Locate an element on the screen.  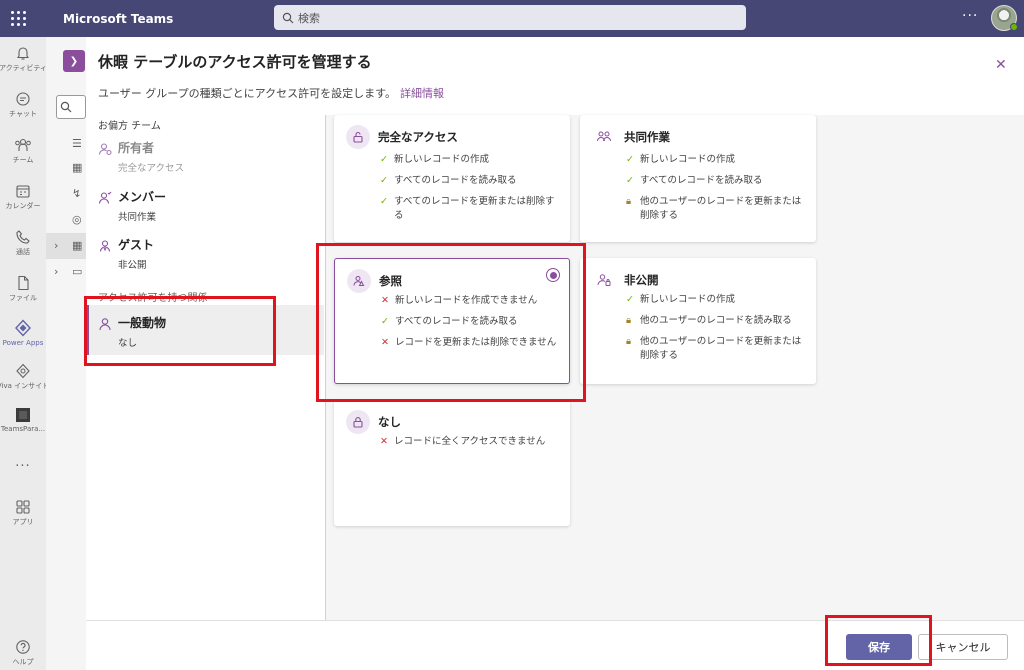
rail-item-files: ファイル is located at coordinates (23, 289).